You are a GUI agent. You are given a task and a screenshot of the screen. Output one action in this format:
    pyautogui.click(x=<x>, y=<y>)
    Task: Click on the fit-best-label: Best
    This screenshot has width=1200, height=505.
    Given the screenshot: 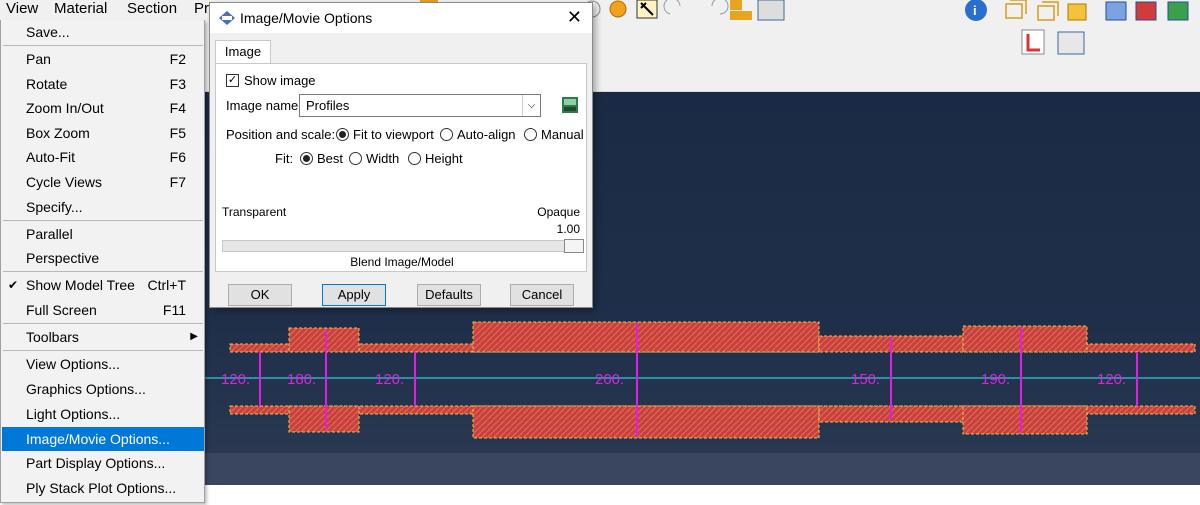 What is the action you would take?
    pyautogui.click(x=330, y=158)
    